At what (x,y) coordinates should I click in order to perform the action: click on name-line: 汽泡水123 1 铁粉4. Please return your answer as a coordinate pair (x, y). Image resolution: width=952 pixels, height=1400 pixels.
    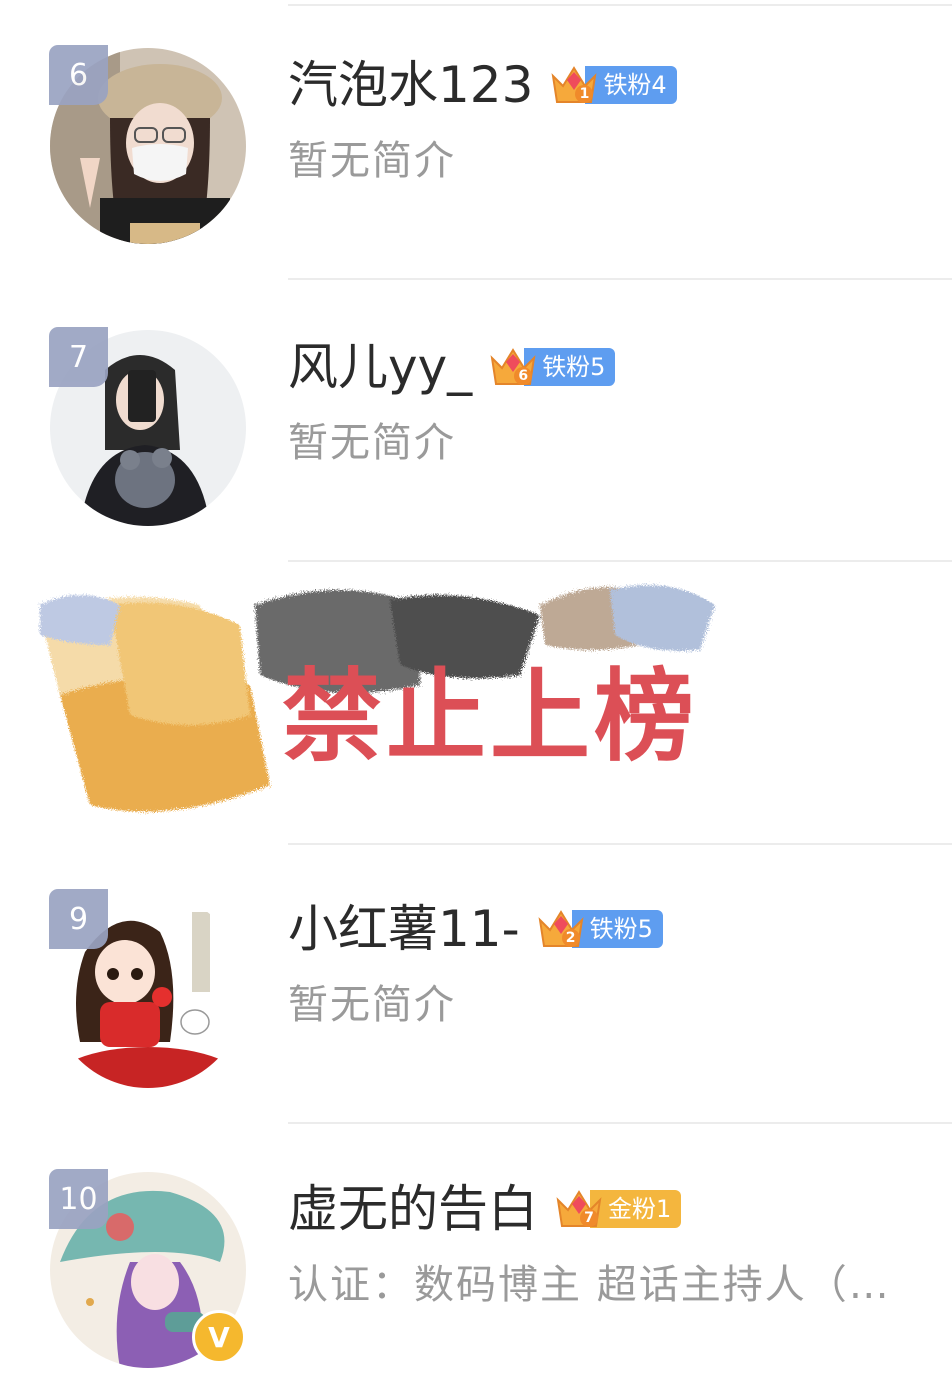
    Looking at the image, I should click on (482, 85).